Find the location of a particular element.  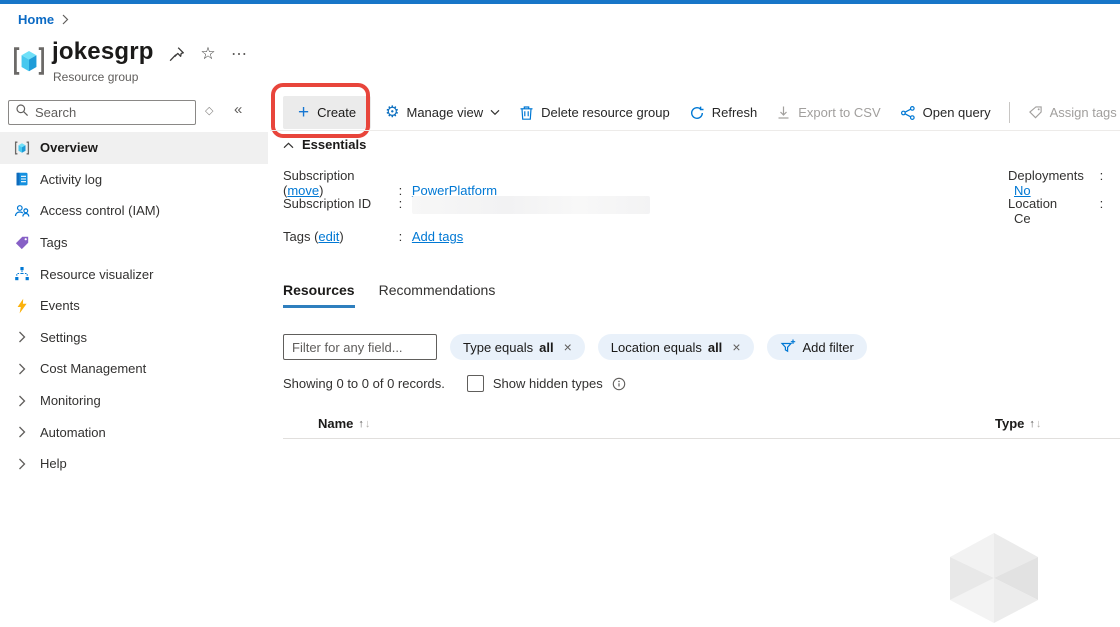

tab-recommendations: Recommendations is located at coordinates (437, 295).